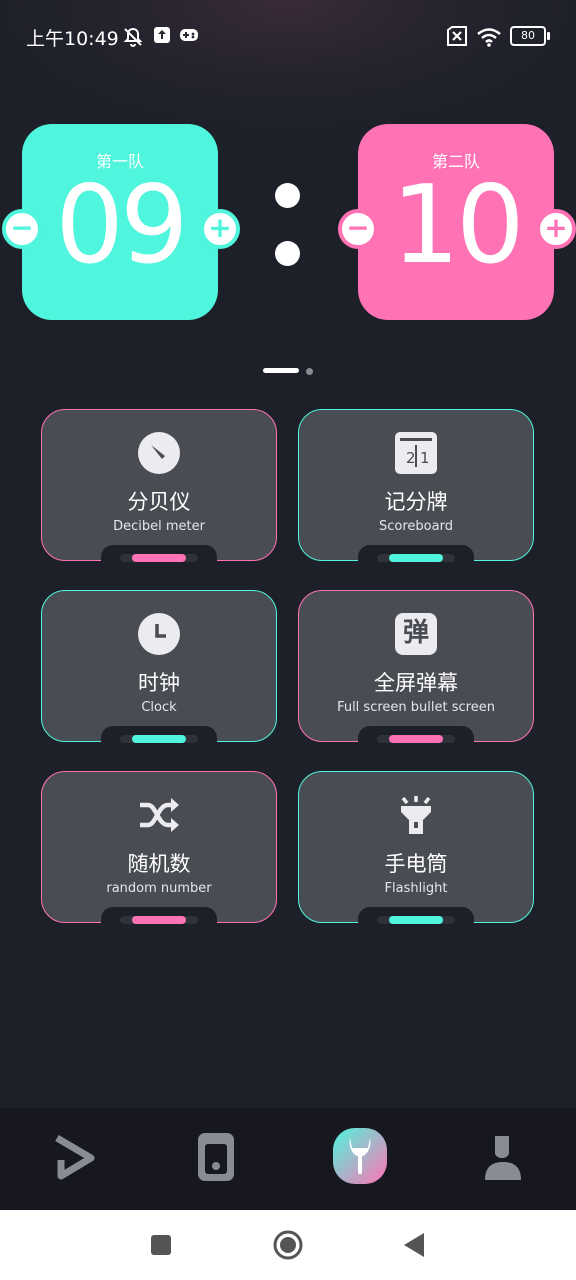  Describe the element at coordinates (457, 36) in the screenshot. I see `no-sim-icon` at that location.